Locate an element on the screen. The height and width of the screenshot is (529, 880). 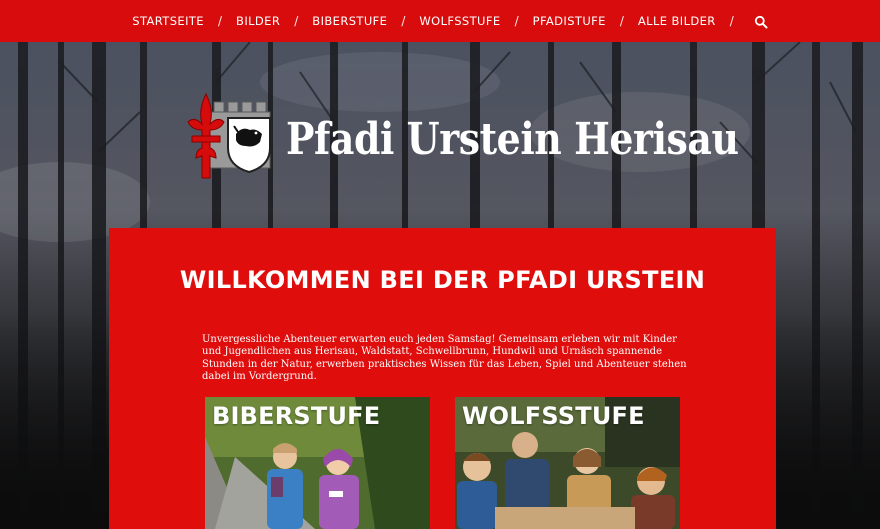
card-wolfsstufe: WOLFSSTUFE is located at coordinates (567, 463).